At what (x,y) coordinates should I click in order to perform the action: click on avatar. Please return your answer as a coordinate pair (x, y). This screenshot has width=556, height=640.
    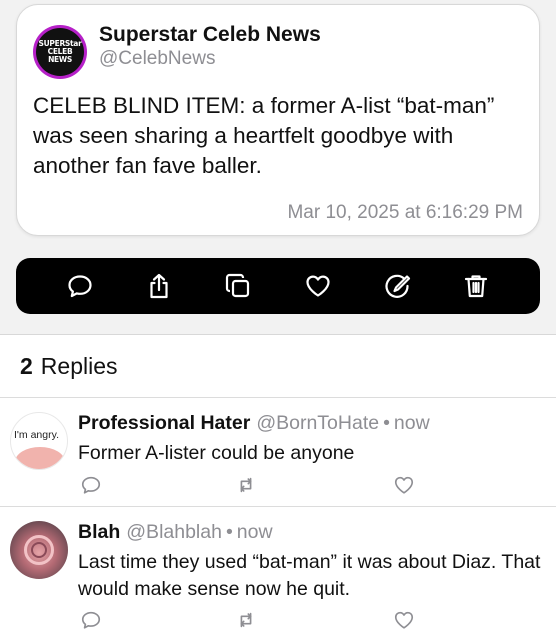
    Looking at the image, I should click on (39, 550).